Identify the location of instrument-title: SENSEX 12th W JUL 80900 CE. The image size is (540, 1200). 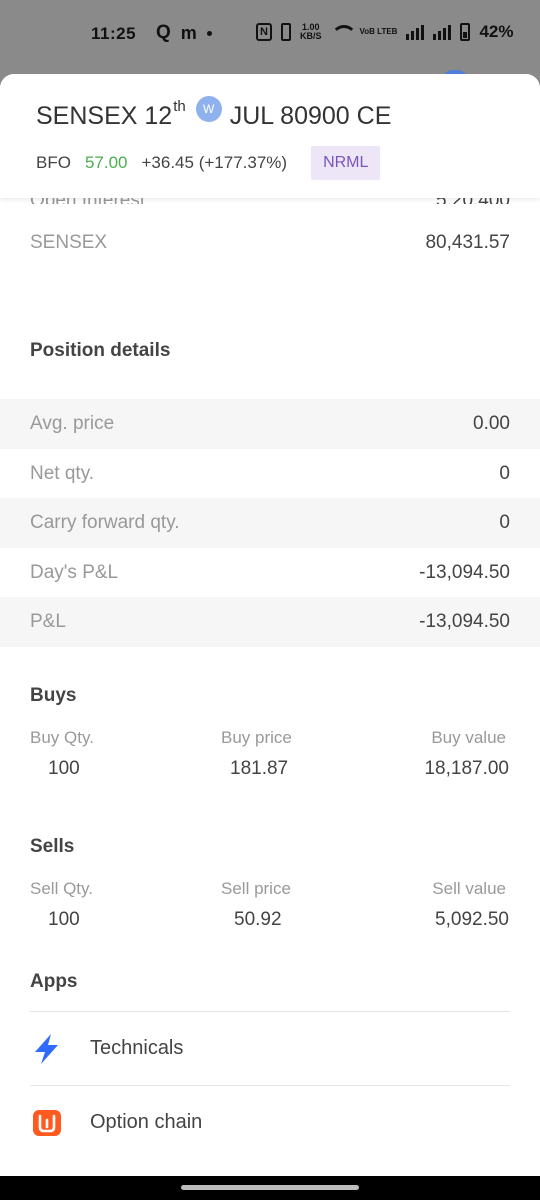
(214, 113).